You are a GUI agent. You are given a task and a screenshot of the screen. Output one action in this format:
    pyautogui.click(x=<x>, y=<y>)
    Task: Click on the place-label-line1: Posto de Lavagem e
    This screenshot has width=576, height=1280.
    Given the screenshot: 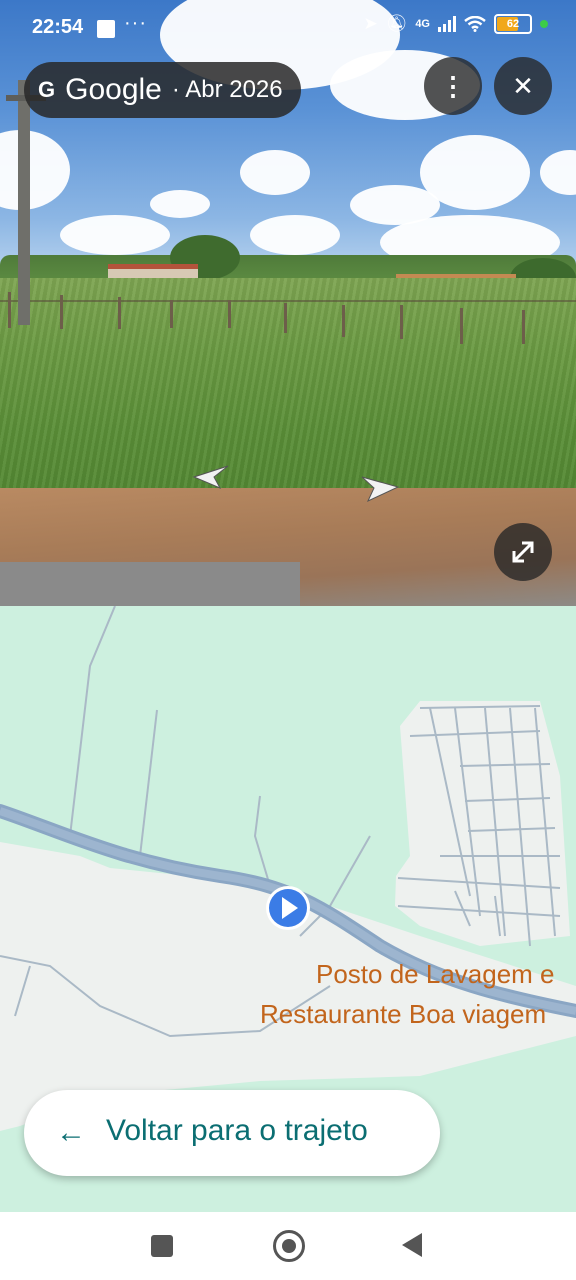 What is the action you would take?
    pyautogui.click(x=435, y=974)
    